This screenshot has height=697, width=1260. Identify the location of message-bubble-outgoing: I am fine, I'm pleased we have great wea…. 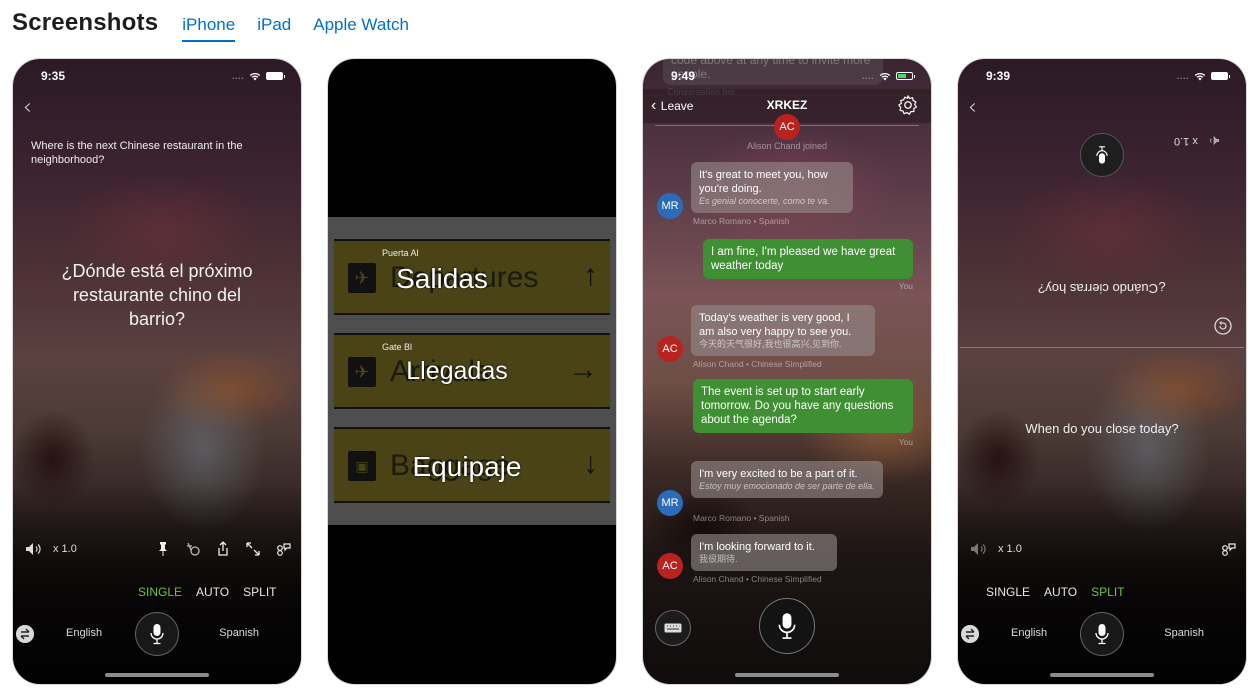
(808, 259).